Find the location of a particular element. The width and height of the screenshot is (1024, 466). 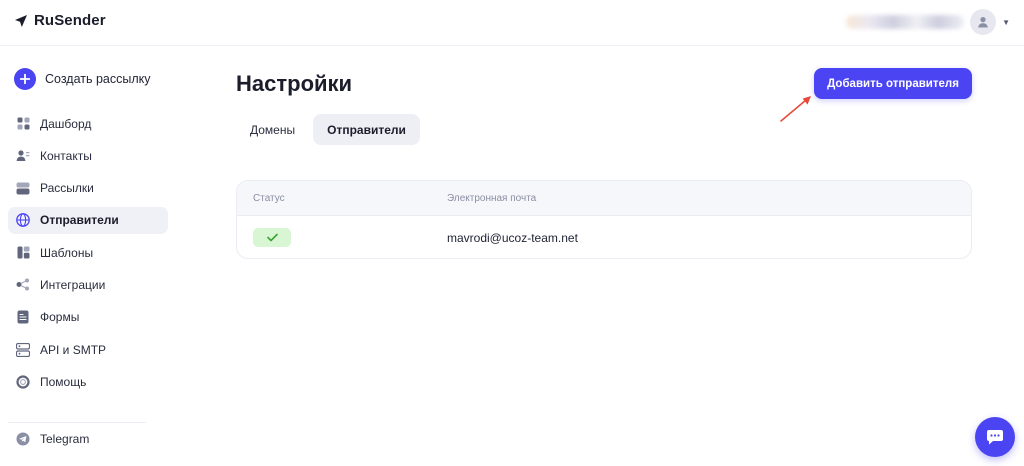

user-icon is located at coordinates (983, 22).